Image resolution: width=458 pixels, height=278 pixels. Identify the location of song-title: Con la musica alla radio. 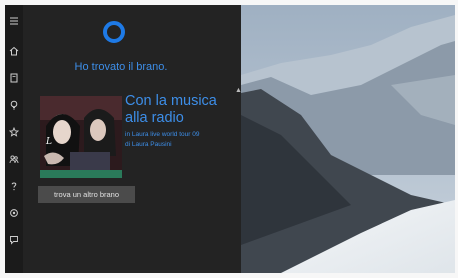
(182, 110).